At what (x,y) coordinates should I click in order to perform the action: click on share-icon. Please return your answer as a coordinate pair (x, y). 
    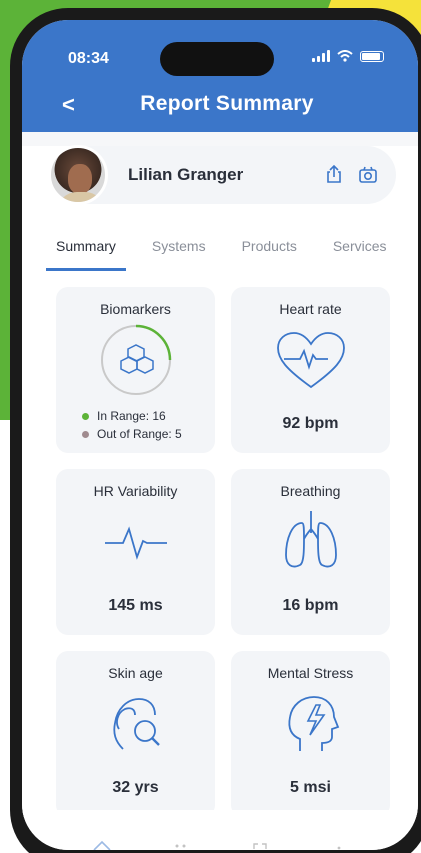
    Looking at the image, I should click on (334, 174).